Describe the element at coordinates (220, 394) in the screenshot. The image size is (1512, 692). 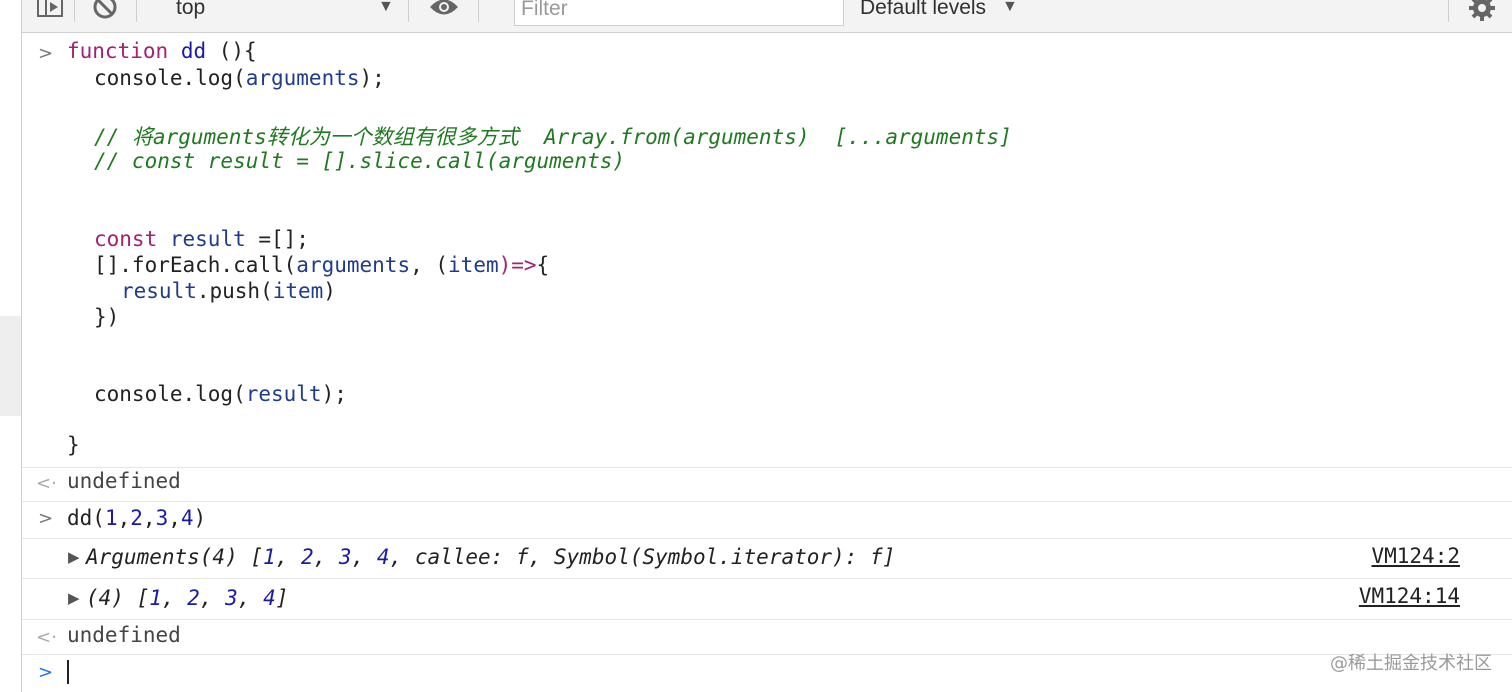
I see `code-line: console.log(result);` at that location.